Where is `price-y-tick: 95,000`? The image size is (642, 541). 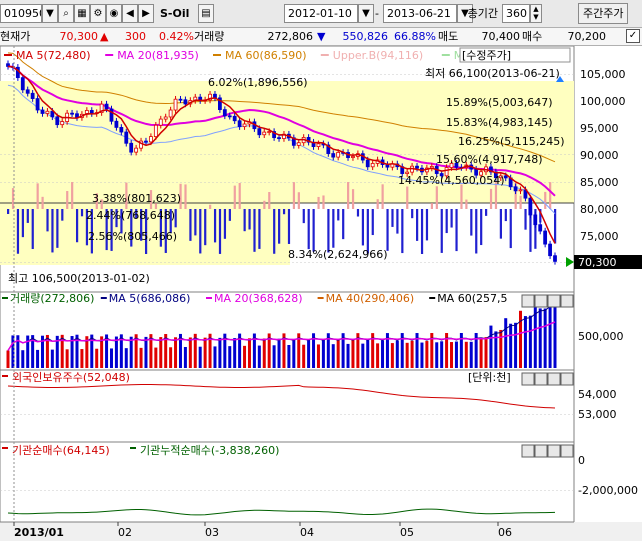 price-y-tick: 95,000 is located at coordinates (599, 128).